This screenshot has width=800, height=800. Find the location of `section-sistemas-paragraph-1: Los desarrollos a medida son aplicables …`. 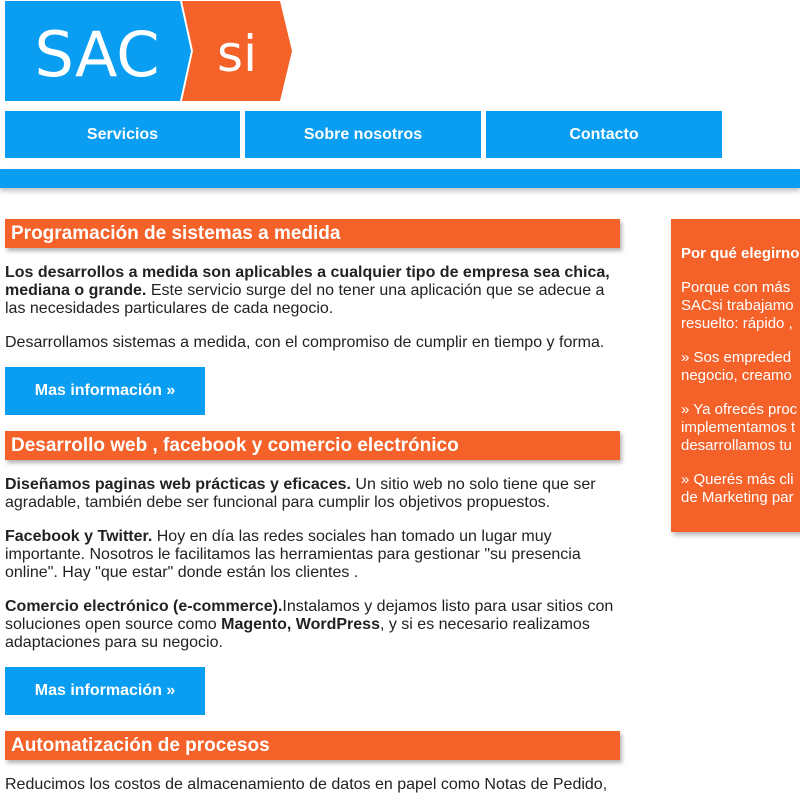

section-sistemas-paragraph-1: Los desarrollos a medida son aplicables … is located at coordinates (312, 291).